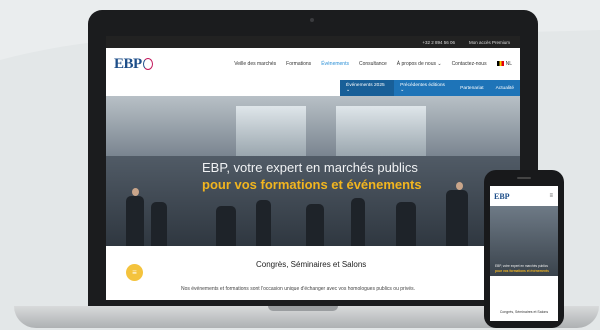  Describe the element at coordinates (313, 42) in the screenshot. I see `top-bar: +32 2 894 56 06 Mon accès Premium` at that location.